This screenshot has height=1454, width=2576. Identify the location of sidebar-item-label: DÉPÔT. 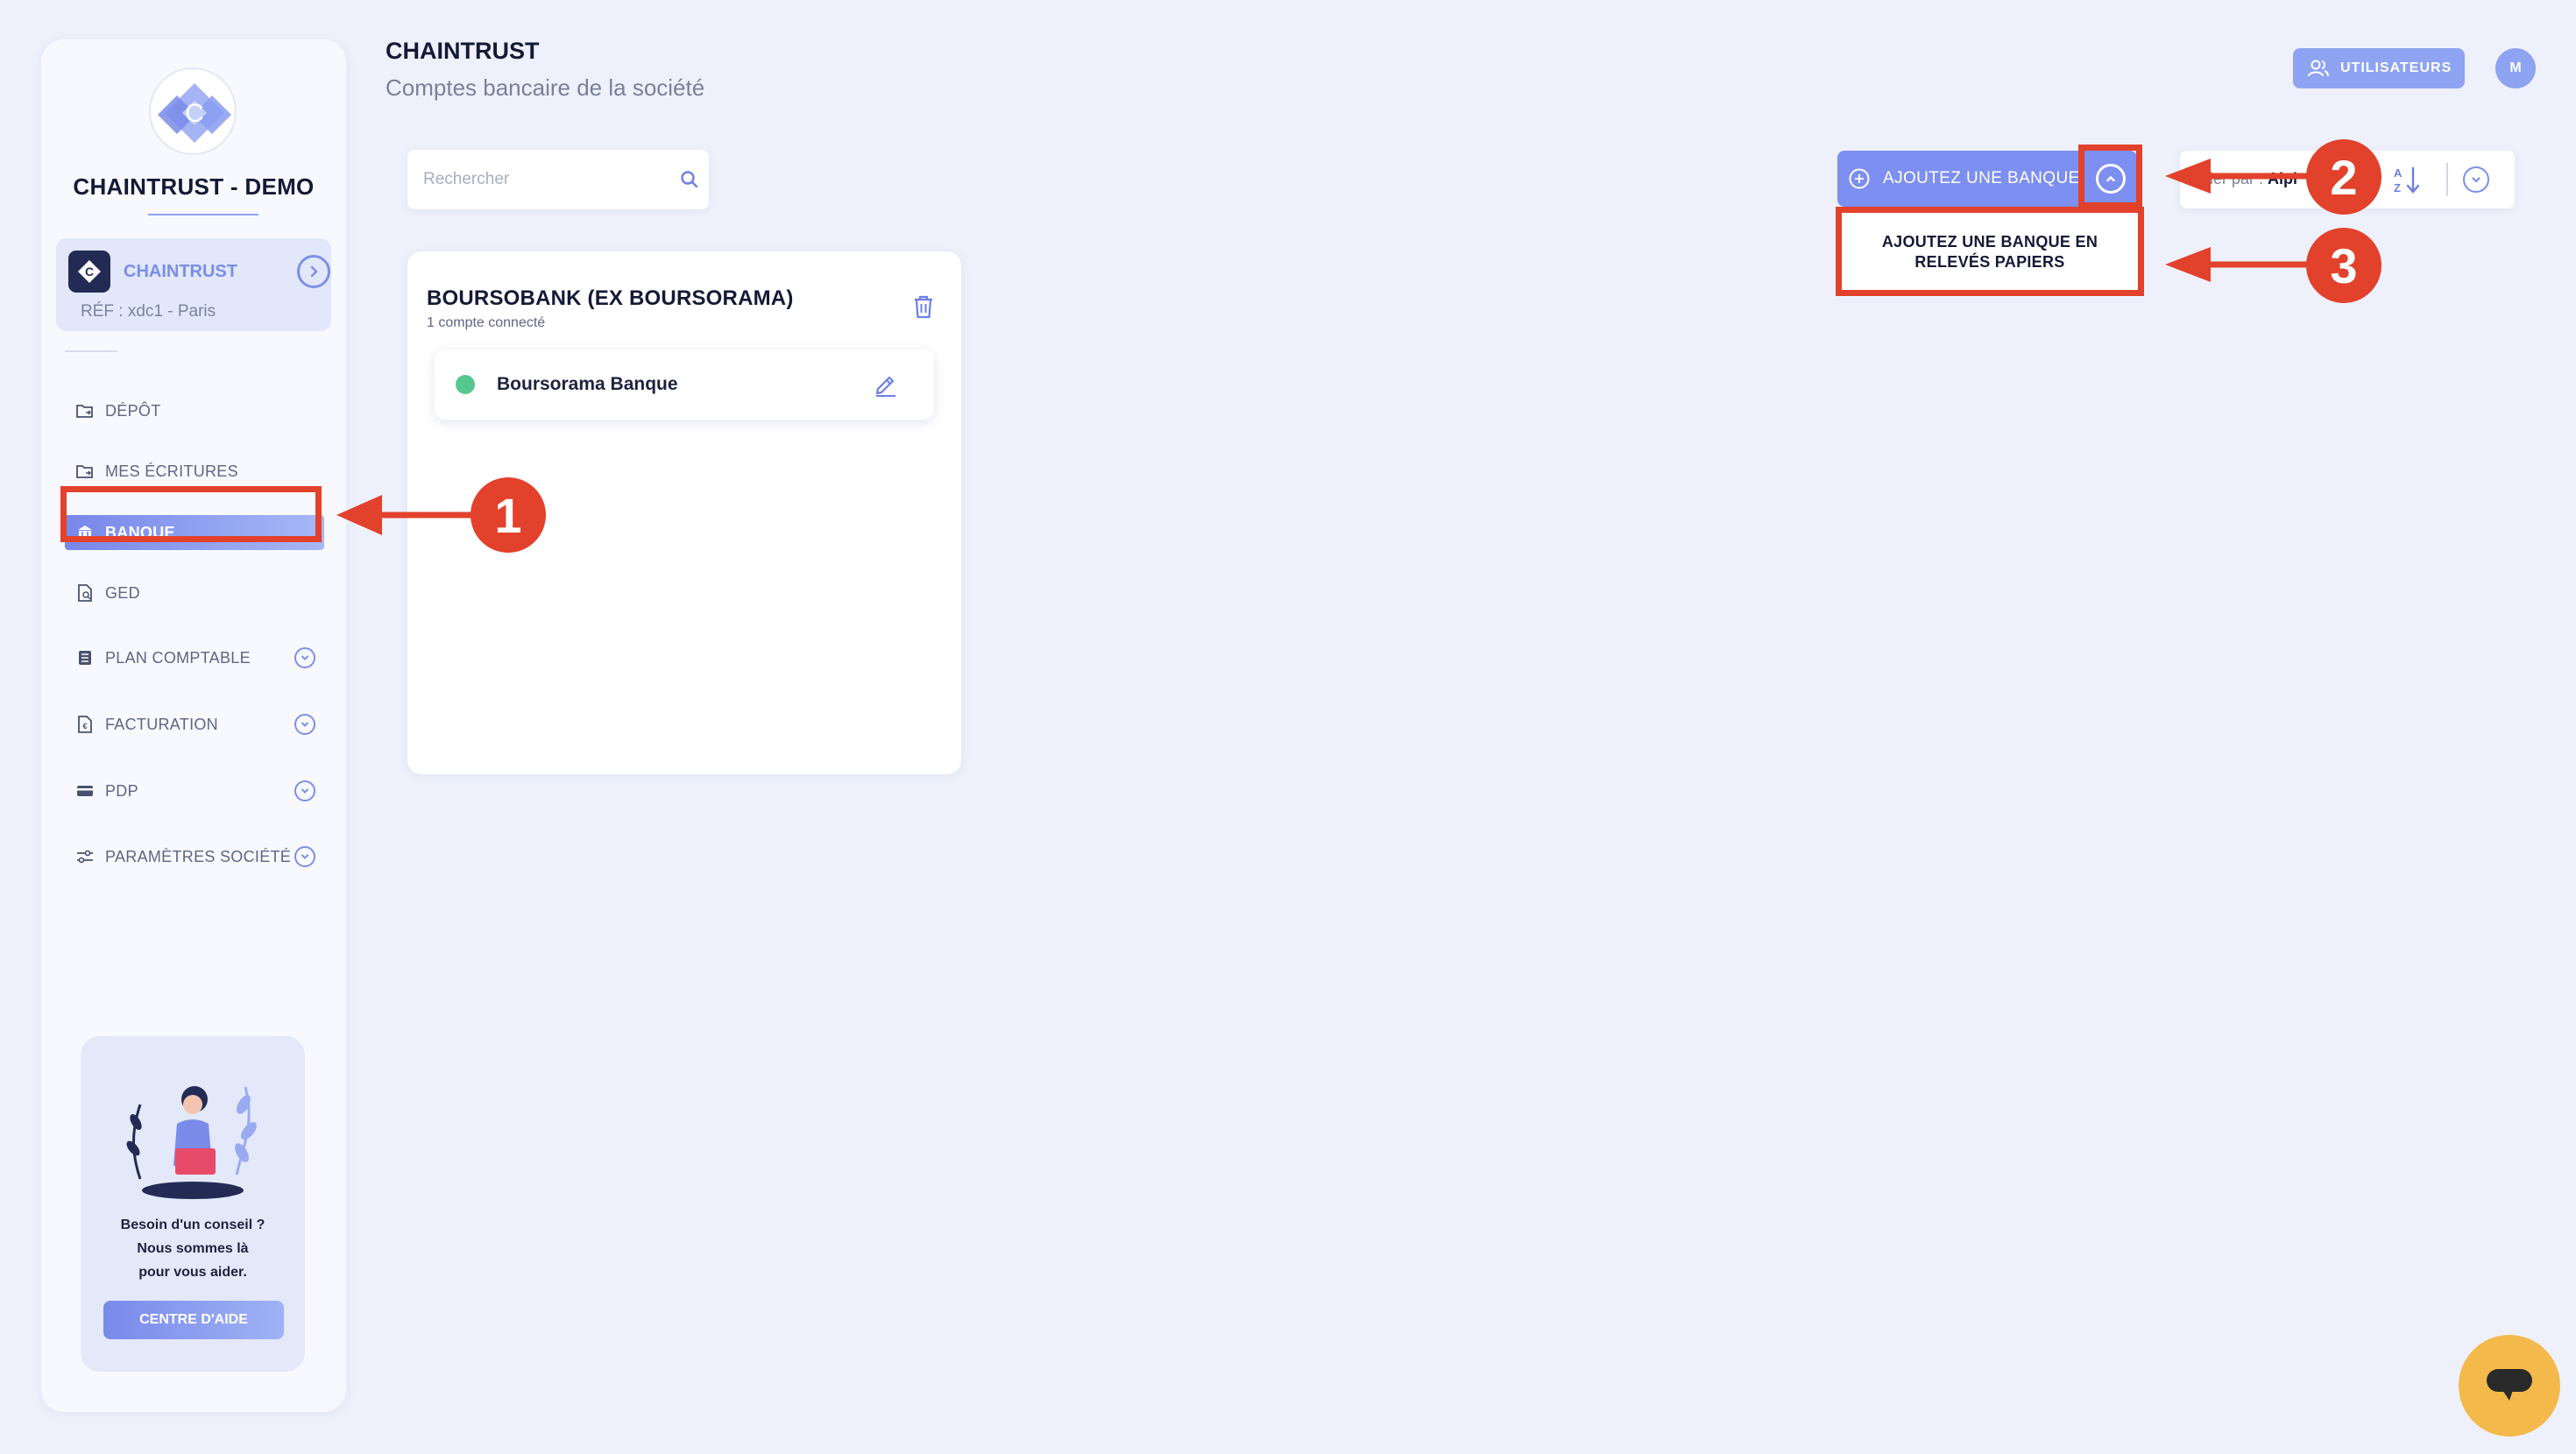
(133, 410).